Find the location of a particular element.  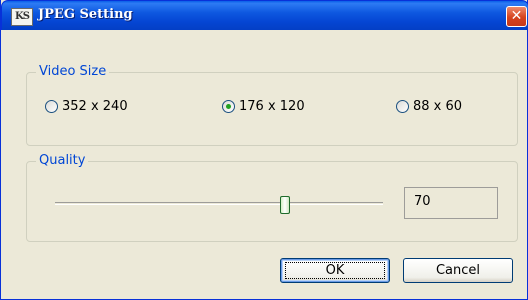

ok-button: OK is located at coordinates (335, 270).